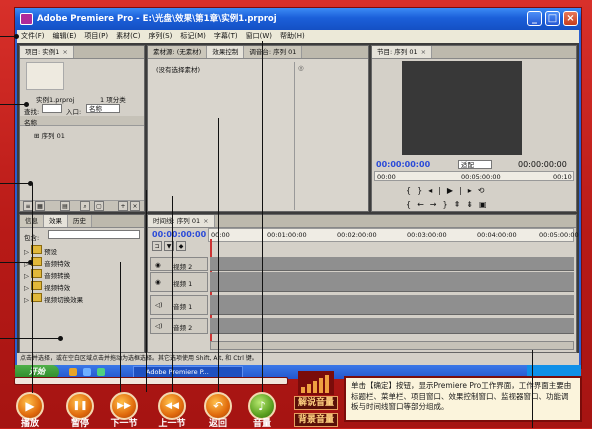 The height and width of the screenshot is (429, 592). I want to click on close-button: ×, so click(570, 18).